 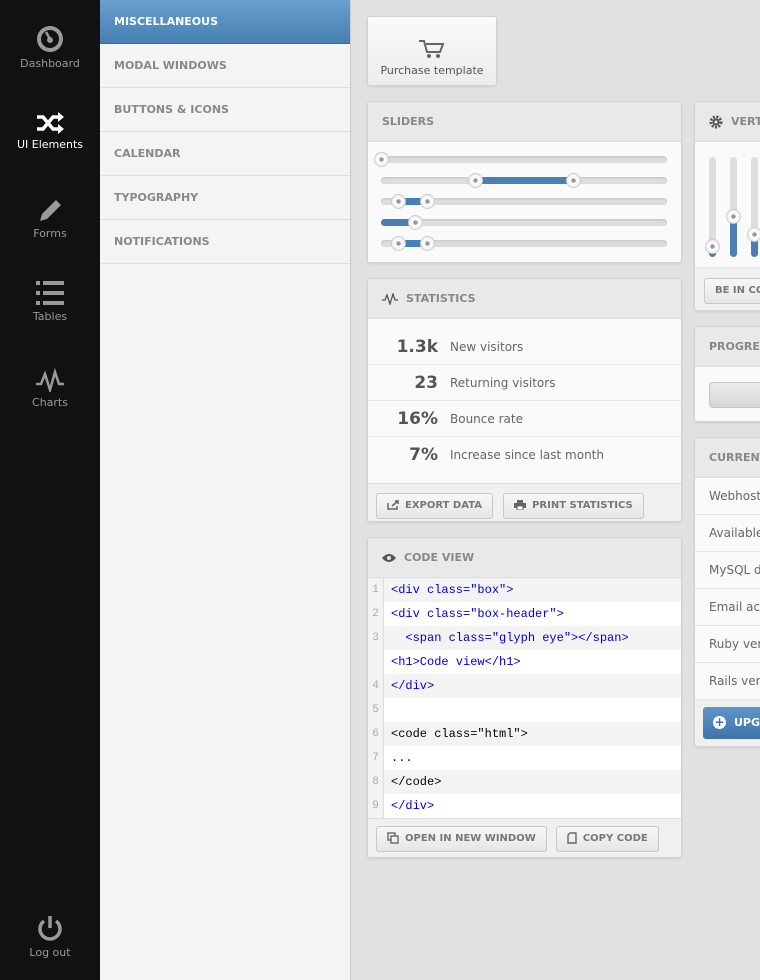 What do you see at coordinates (524, 455) in the screenshot?
I see `stat-row: 7% Increase since last month` at bounding box center [524, 455].